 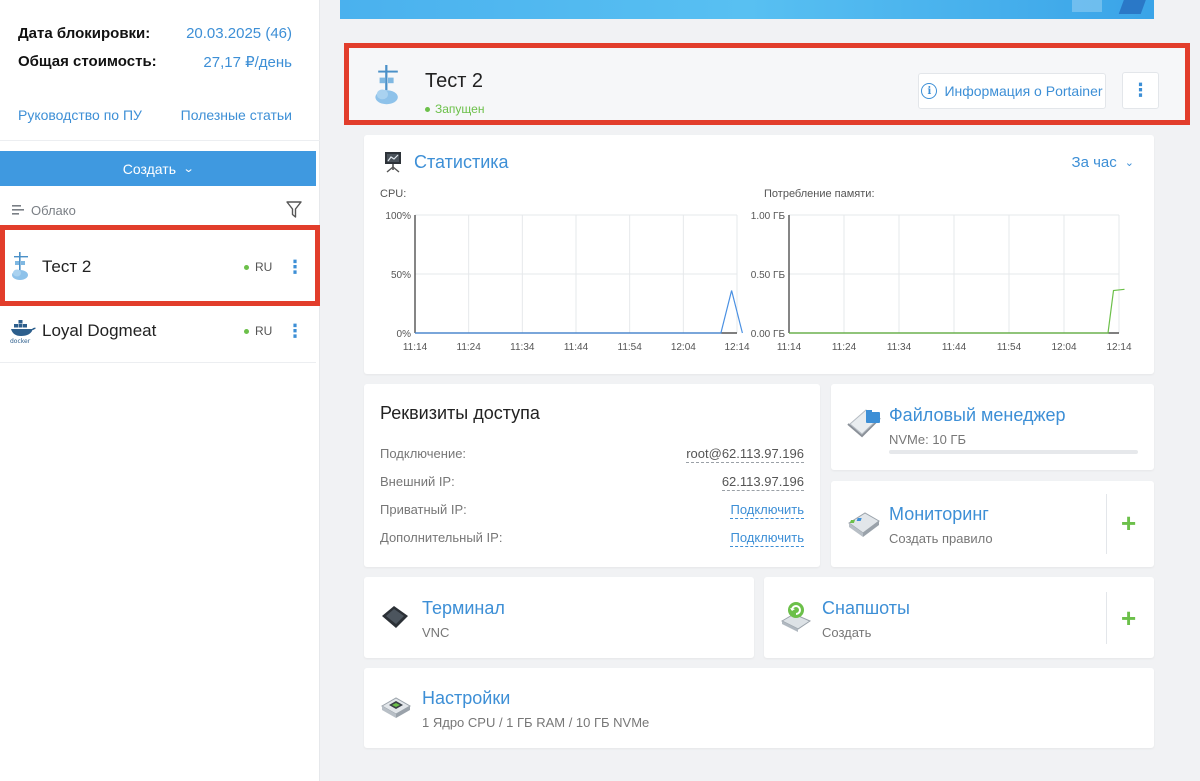 What do you see at coordinates (959, 617) in the screenshot?
I see `snapshots-card: Снапшоты Создать +` at bounding box center [959, 617].